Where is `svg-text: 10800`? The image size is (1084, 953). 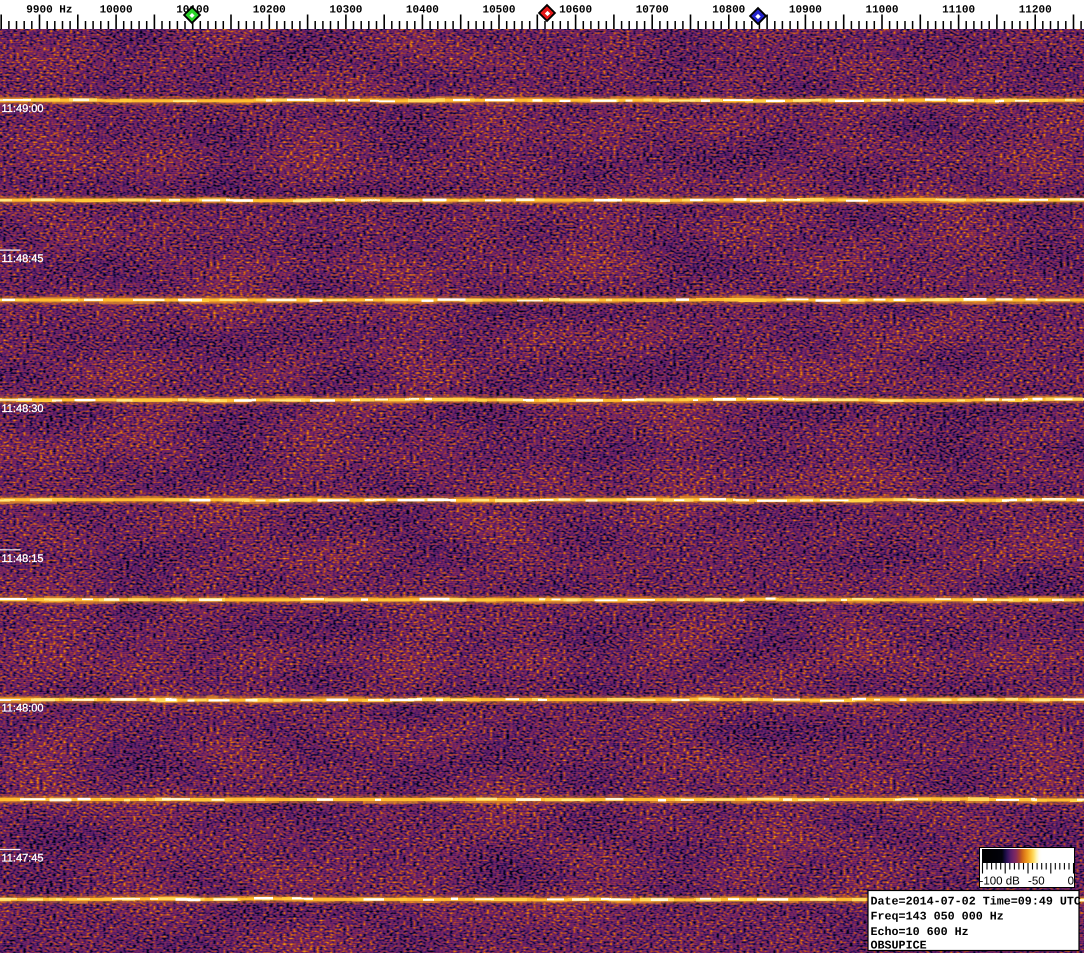
svg-text: 10800 is located at coordinates (728, 11).